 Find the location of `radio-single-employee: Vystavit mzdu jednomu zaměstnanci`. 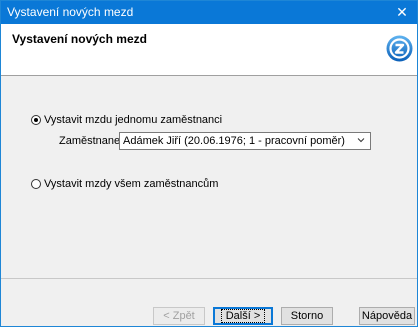

radio-single-employee: Vystavit mzdu jednomu zaměstnanci is located at coordinates (126, 120).